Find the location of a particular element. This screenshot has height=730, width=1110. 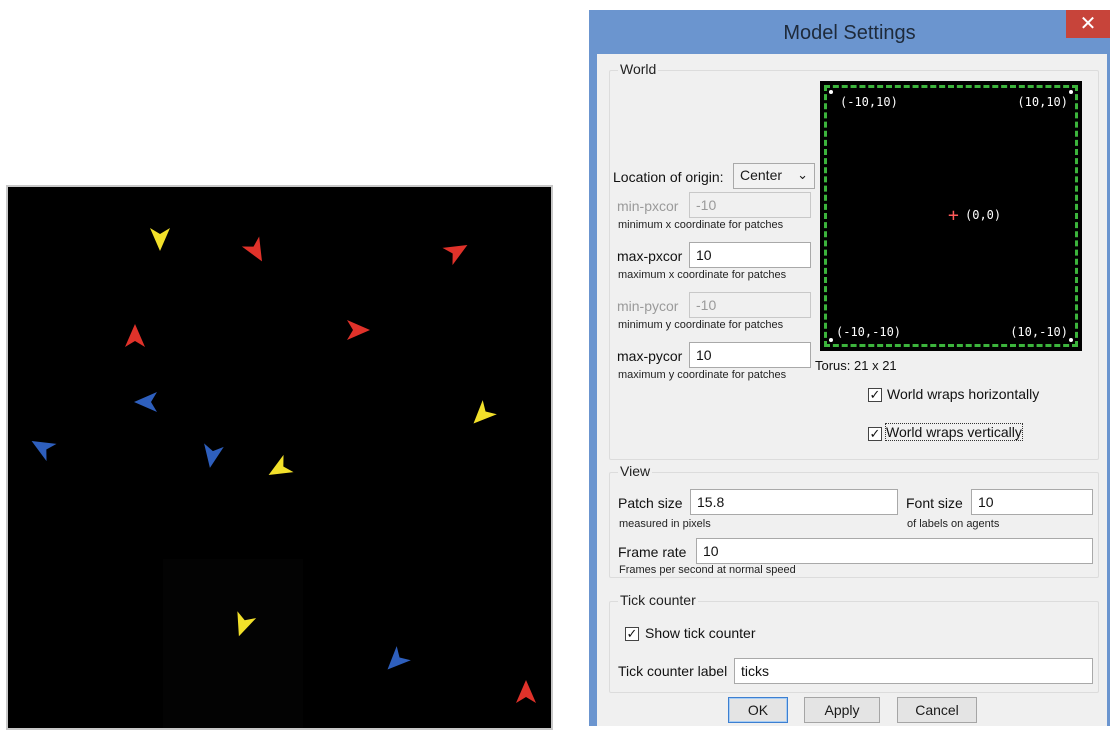

ok-button: OK is located at coordinates (758, 710).